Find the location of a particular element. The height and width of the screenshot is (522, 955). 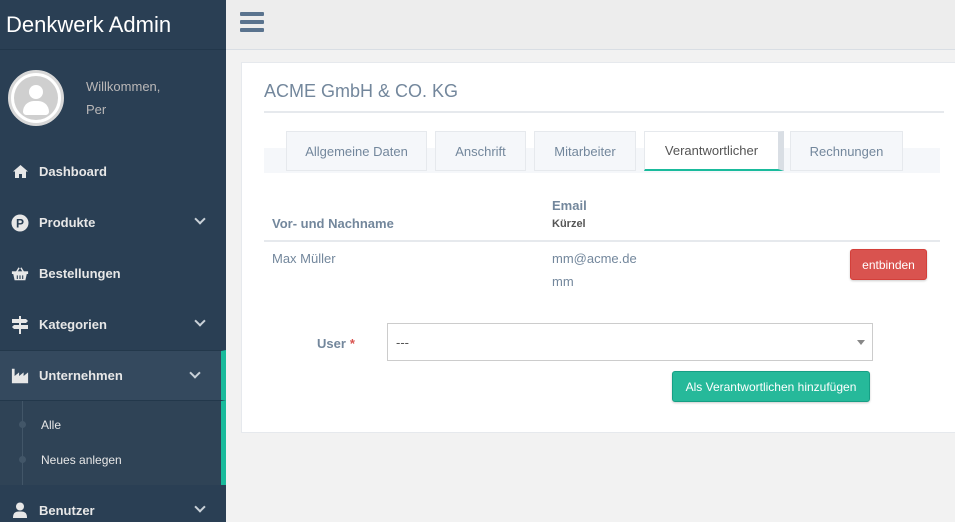

signpost-icon is located at coordinates (20, 324).